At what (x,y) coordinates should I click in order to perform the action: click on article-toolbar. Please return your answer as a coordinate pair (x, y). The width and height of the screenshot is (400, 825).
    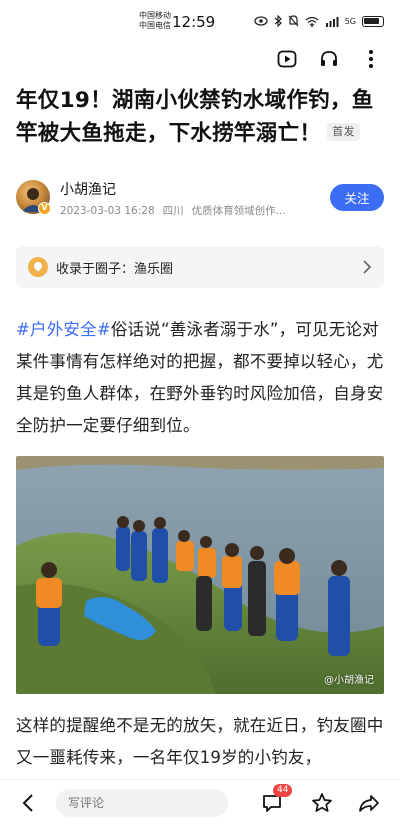
    Looking at the image, I should click on (338, 59).